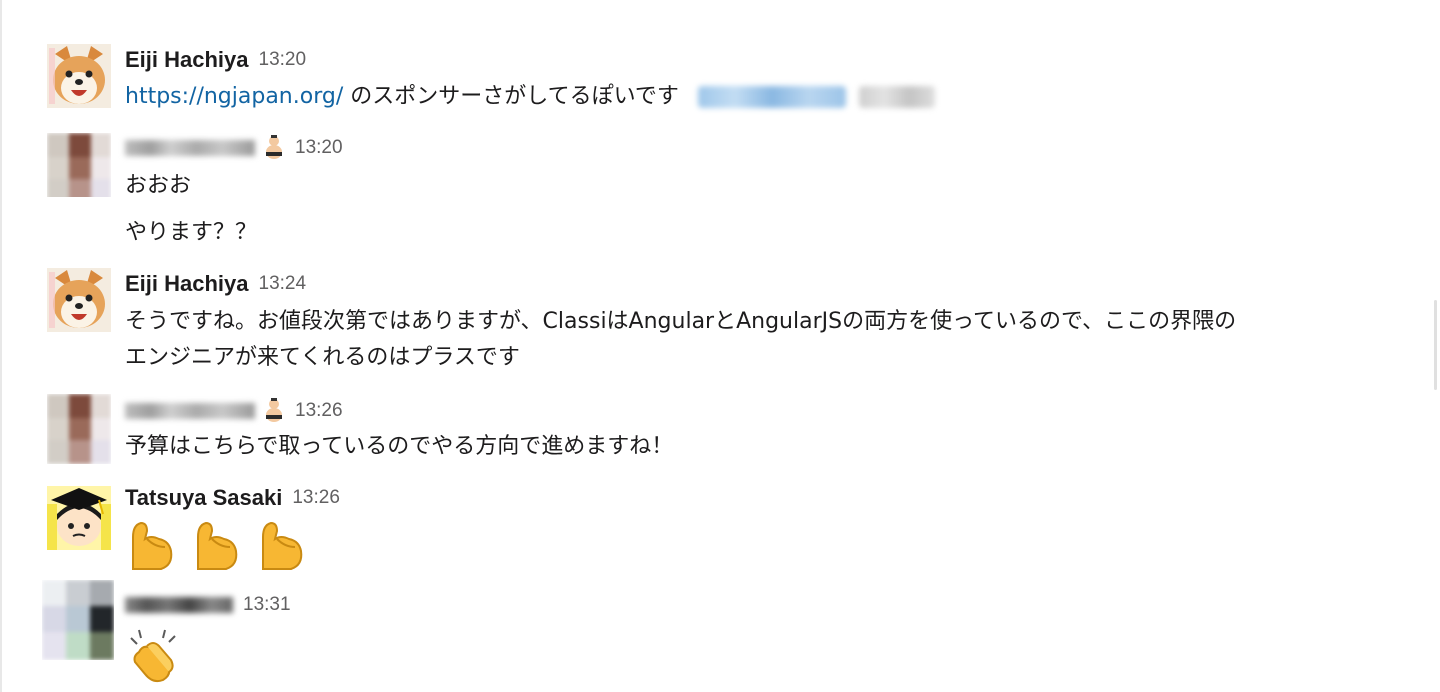 The width and height of the screenshot is (1440, 692). I want to click on message-pane-divider, so click(1, 346).